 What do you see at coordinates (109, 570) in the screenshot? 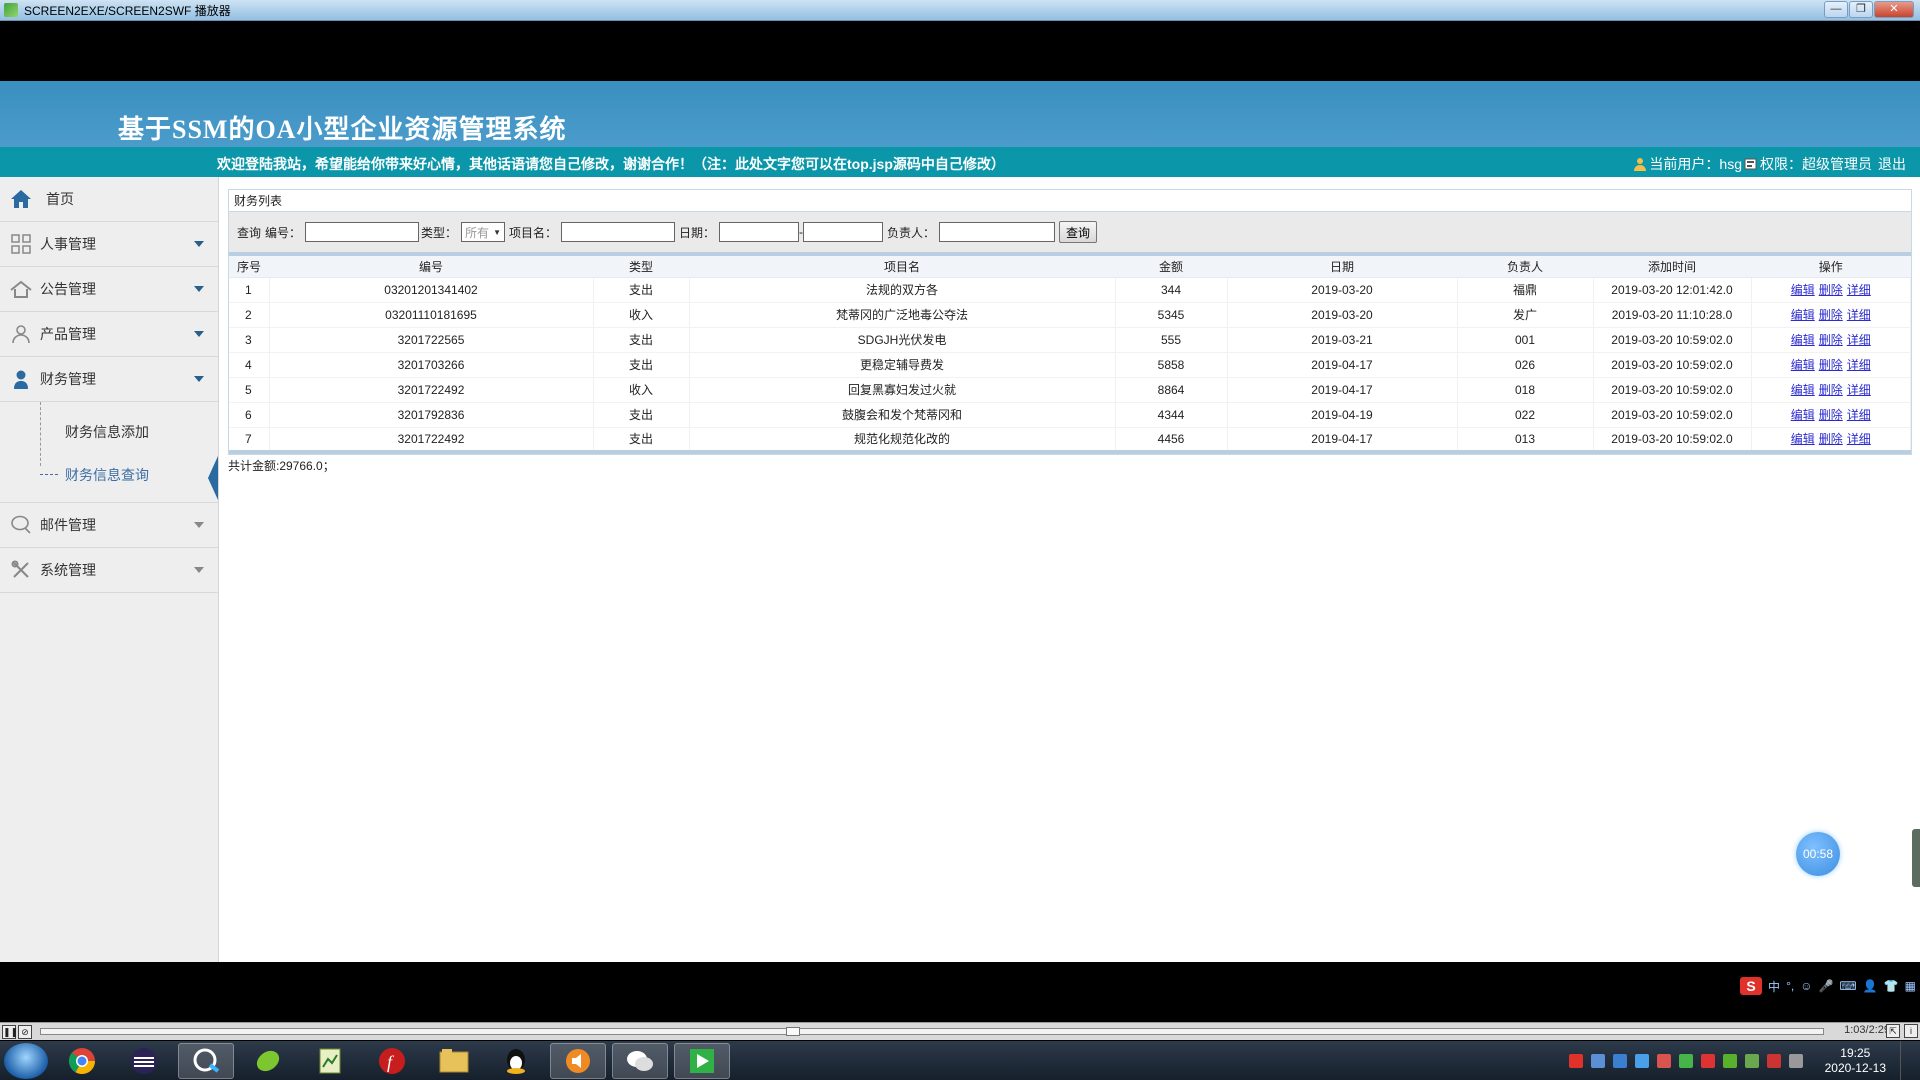
I see `sidebar-item-system: 系统管理` at bounding box center [109, 570].